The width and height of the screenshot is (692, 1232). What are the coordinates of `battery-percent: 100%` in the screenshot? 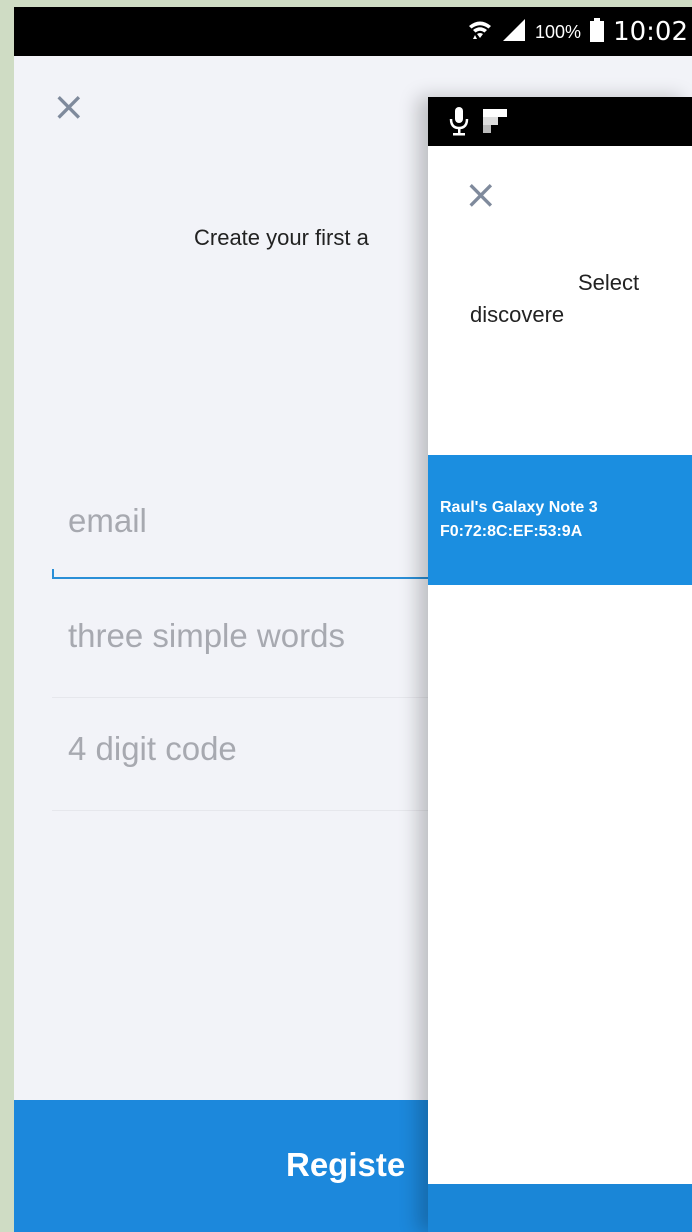 It's located at (558, 31).